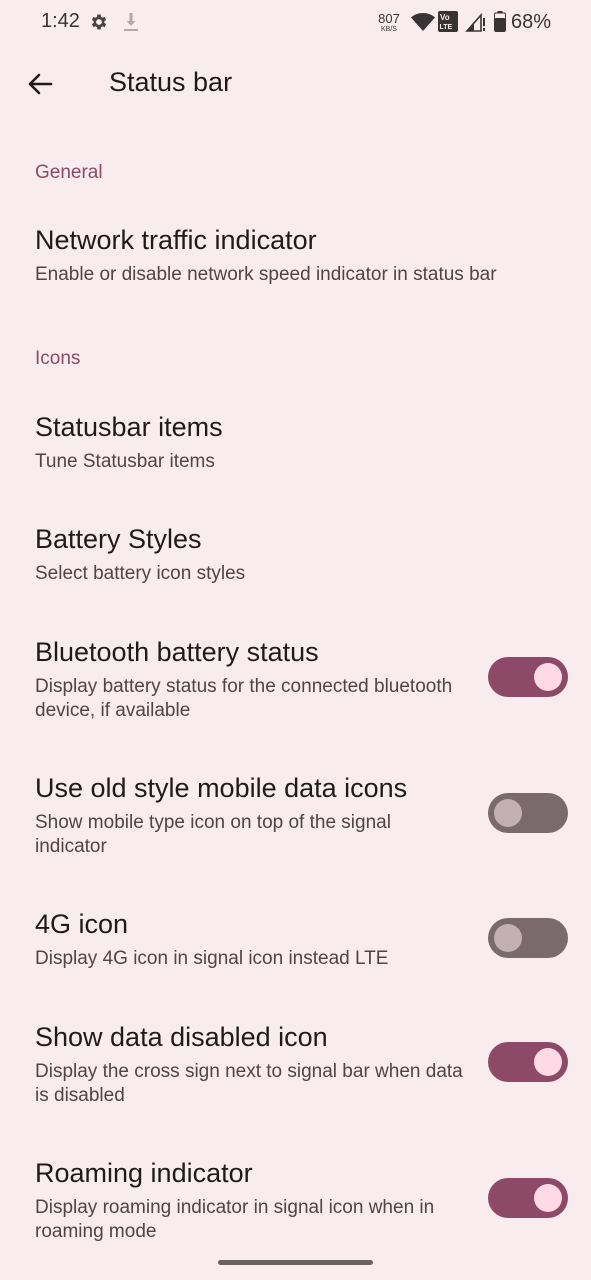 This screenshot has width=591, height=1280. Describe the element at coordinates (531, 22) in the screenshot. I see `battery-percentage: 68%` at that location.